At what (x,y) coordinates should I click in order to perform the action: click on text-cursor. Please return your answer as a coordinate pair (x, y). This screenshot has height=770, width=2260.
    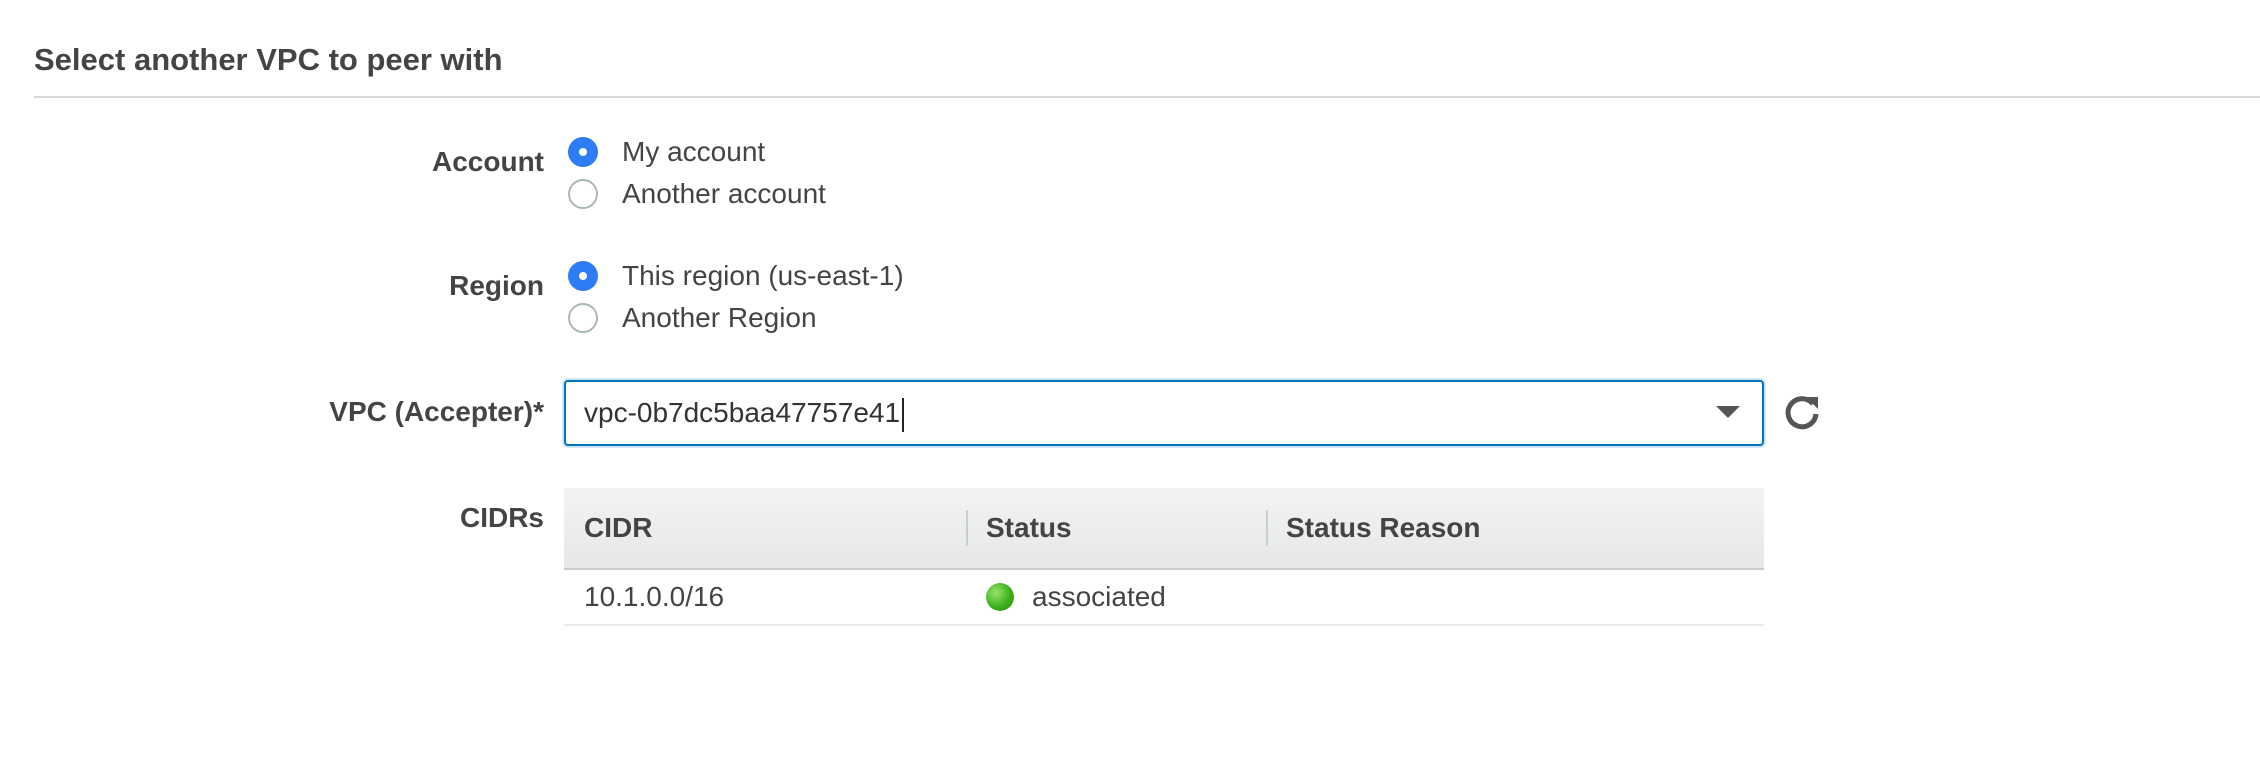
    Looking at the image, I should click on (903, 414).